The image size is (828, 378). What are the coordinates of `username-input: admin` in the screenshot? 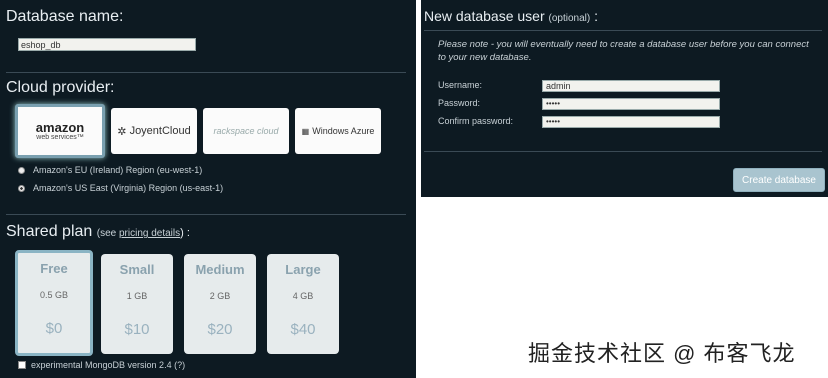 It's located at (631, 86).